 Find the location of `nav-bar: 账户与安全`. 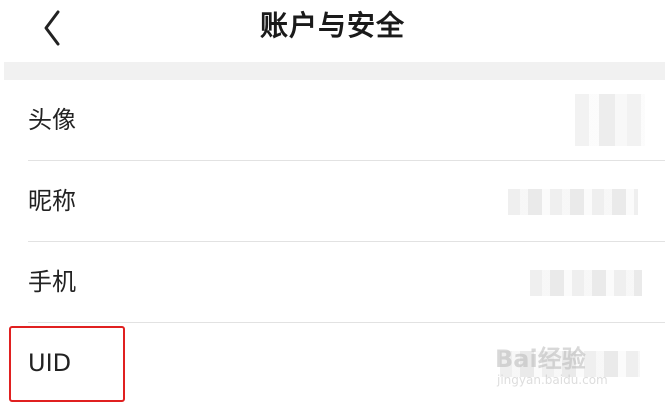

nav-bar: 账户与安全 is located at coordinates (332, 29).